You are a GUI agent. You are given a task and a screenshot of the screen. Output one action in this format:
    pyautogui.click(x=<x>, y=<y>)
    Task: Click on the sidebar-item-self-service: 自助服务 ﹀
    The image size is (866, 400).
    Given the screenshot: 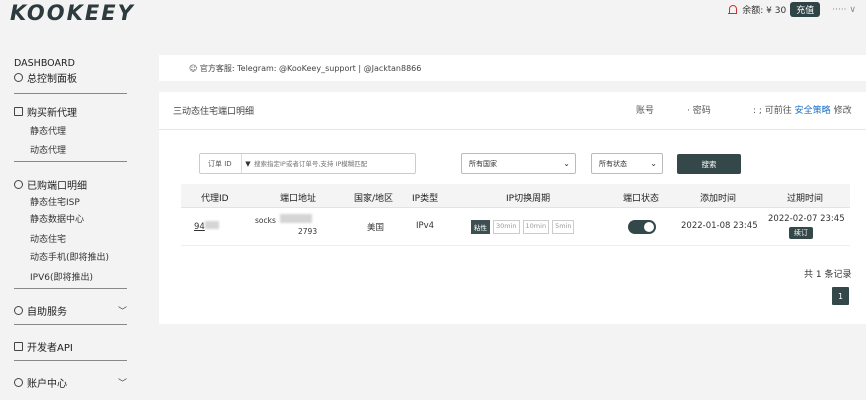 What is the action you would take?
    pyautogui.click(x=70, y=310)
    